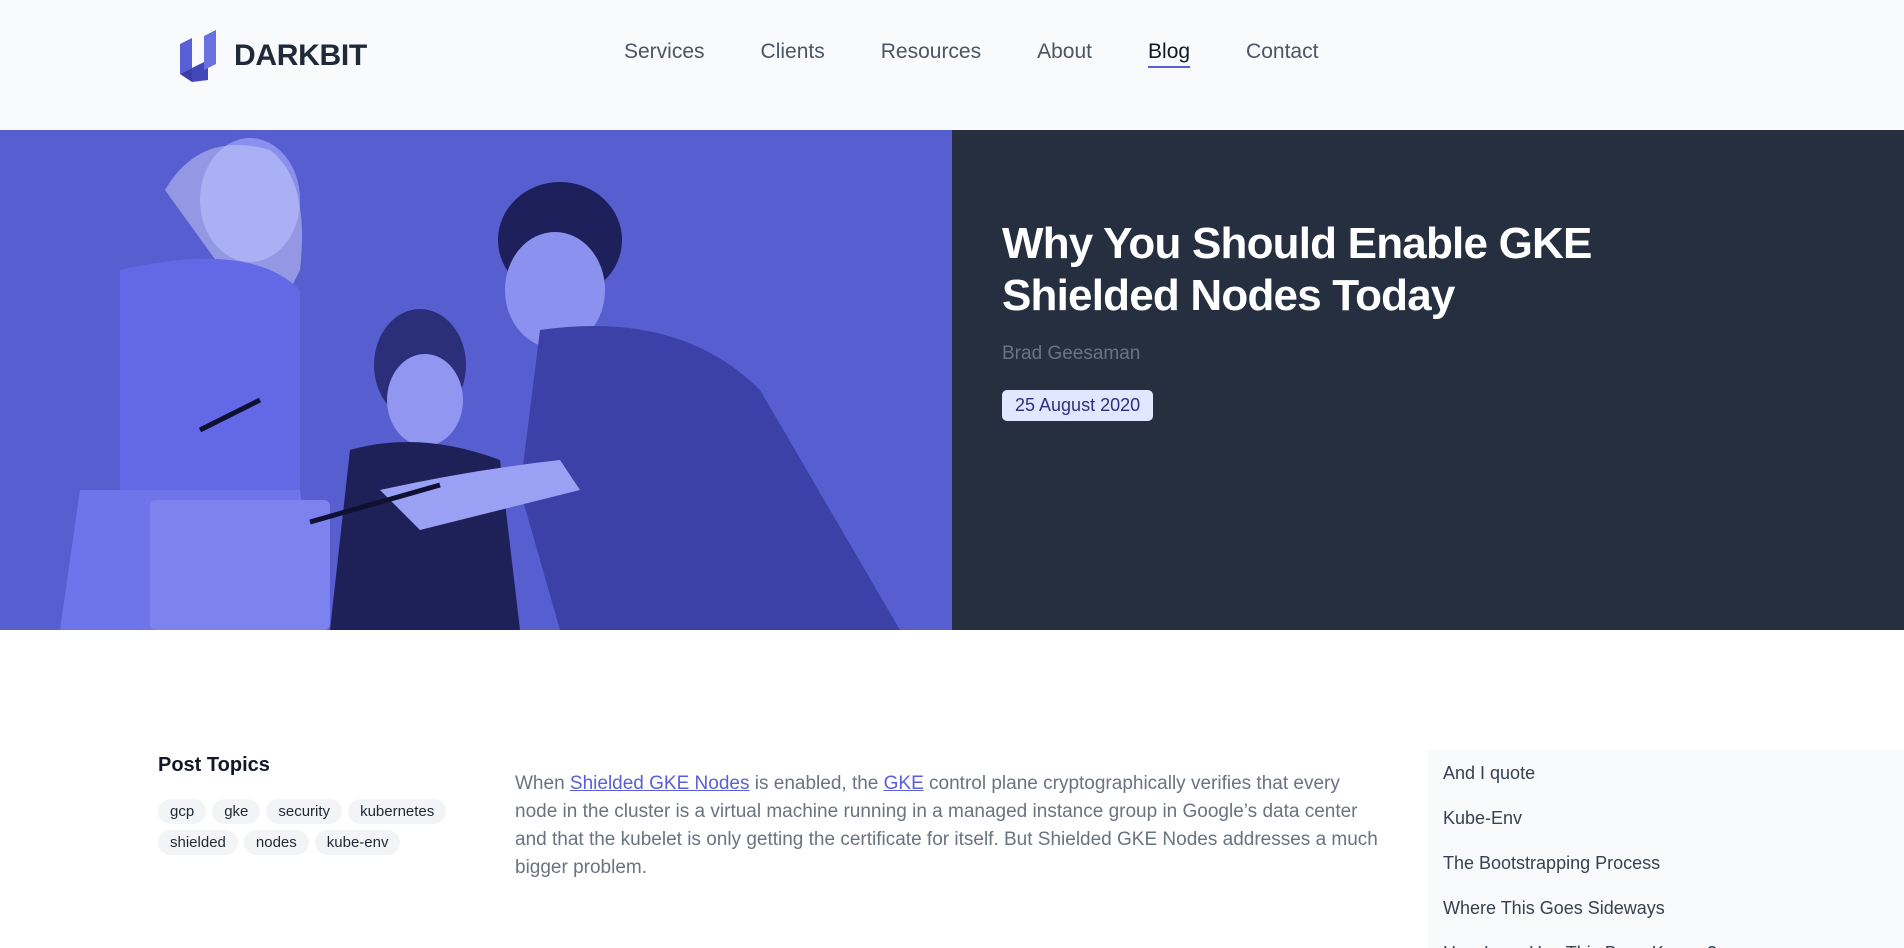 Image resolution: width=1904 pixels, height=948 pixels. Describe the element at coordinates (1673, 827) in the screenshot. I see `toc-item-kube-env: Kube-Env` at that location.